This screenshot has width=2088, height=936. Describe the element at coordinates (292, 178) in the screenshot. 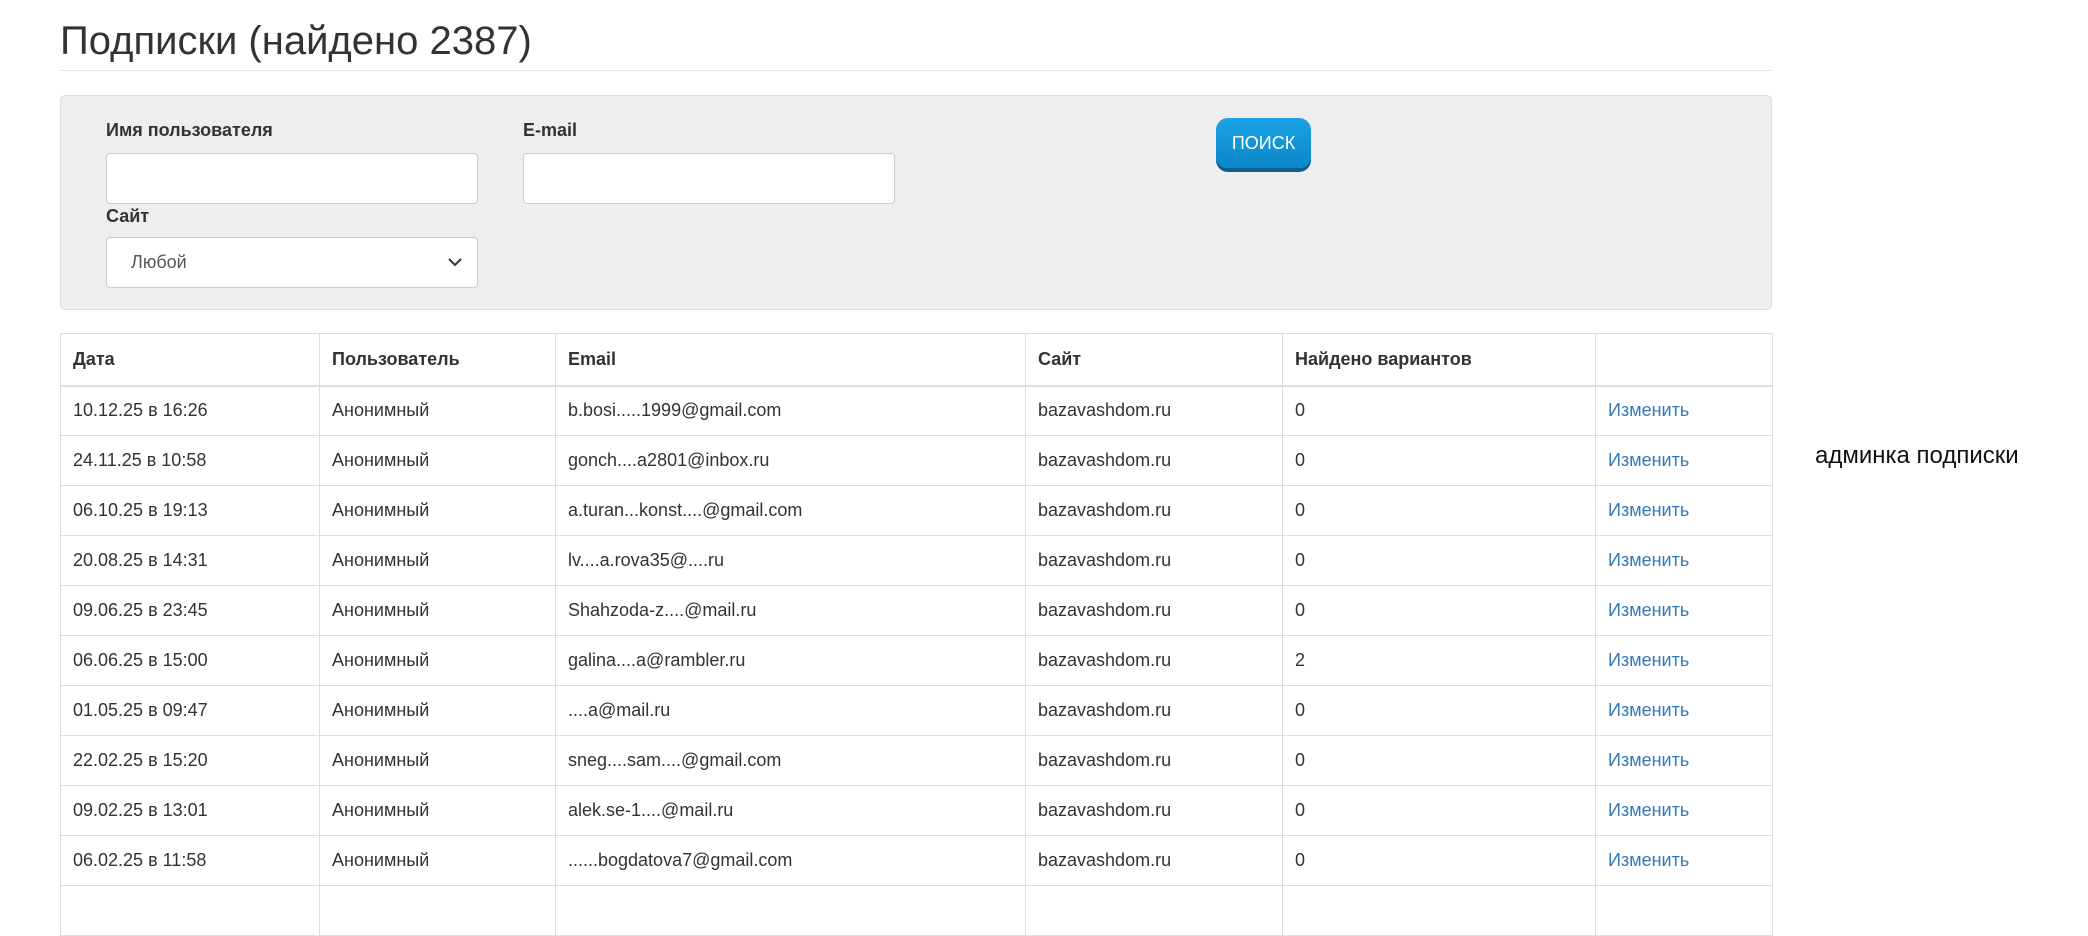

I see `username-input` at that location.